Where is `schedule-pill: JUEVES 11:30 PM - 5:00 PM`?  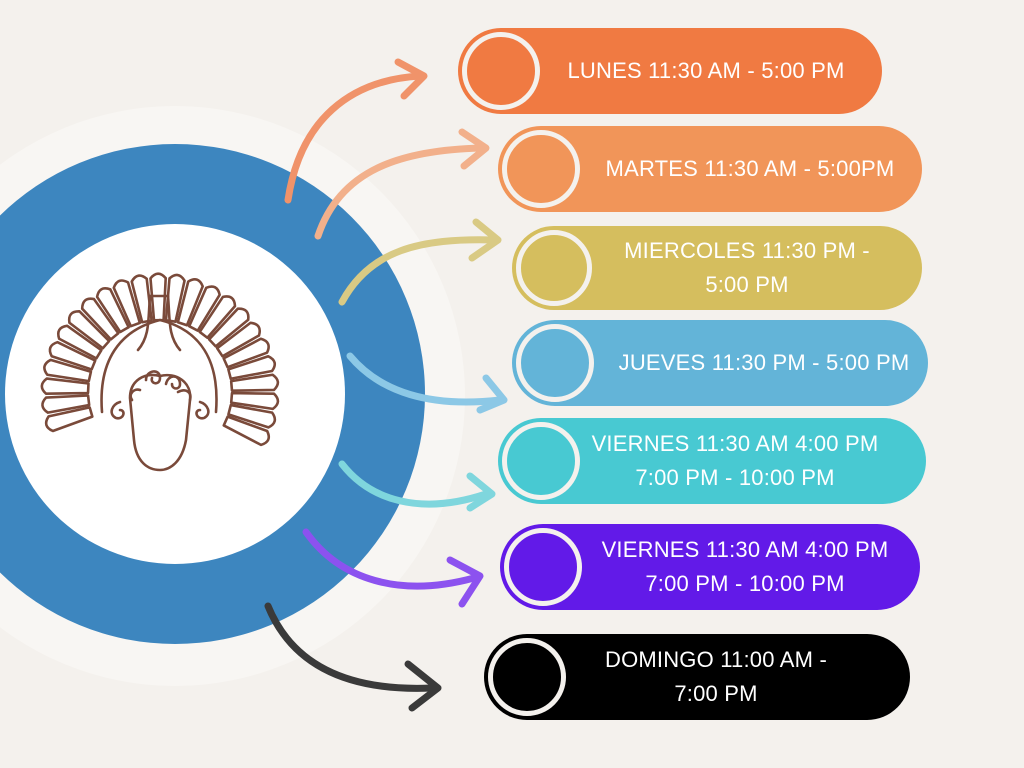 schedule-pill: JUEVES 11:30 PM - 5:00 PM is located at coordinates (720, 363).